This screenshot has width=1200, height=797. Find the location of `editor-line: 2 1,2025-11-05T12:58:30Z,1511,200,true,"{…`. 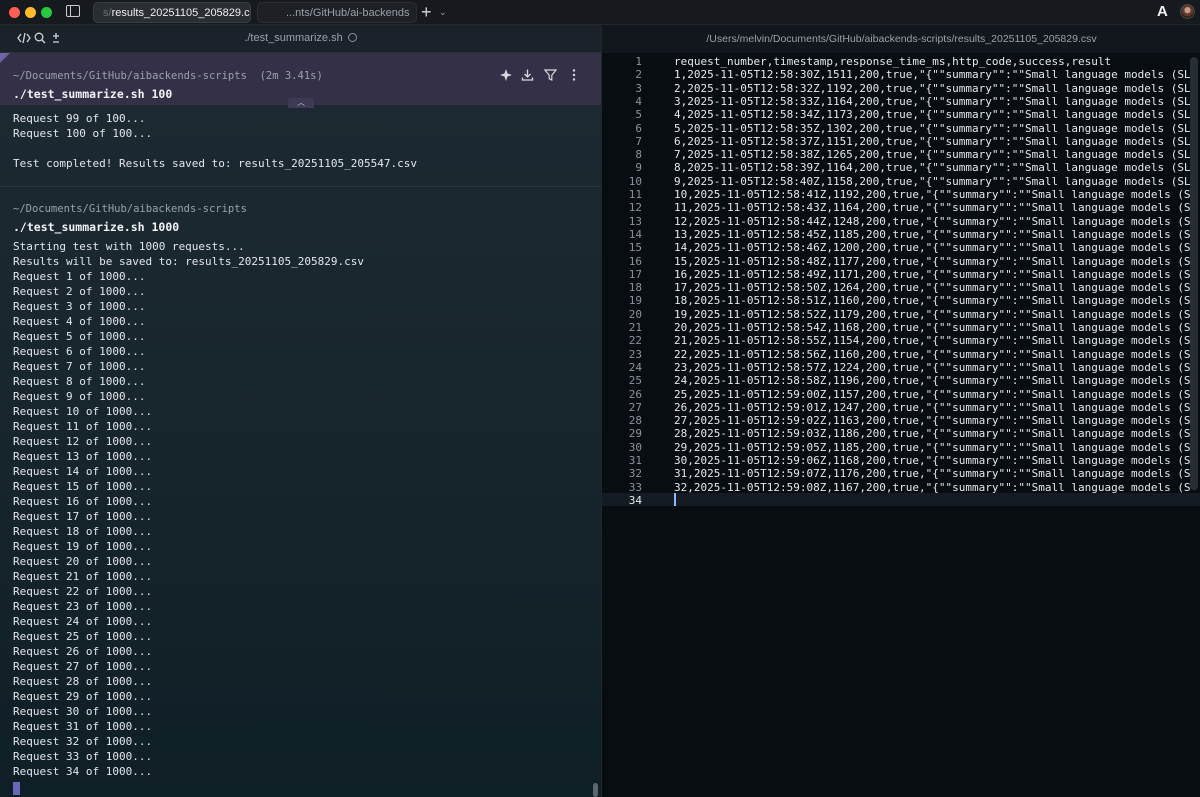

editor-line: 2 1,2025-11-05T12:58:30Z,1511,200,true,"{… is located at coordinates (901, 74).